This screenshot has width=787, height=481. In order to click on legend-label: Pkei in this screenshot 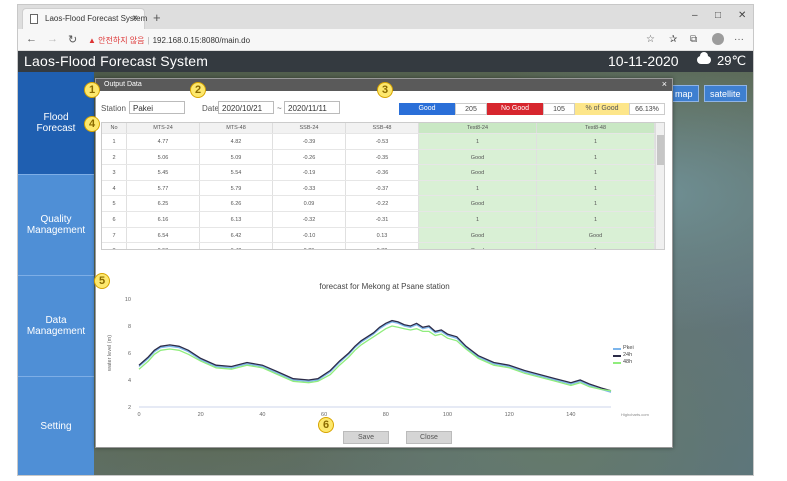, I will do `click(628, 348)`.